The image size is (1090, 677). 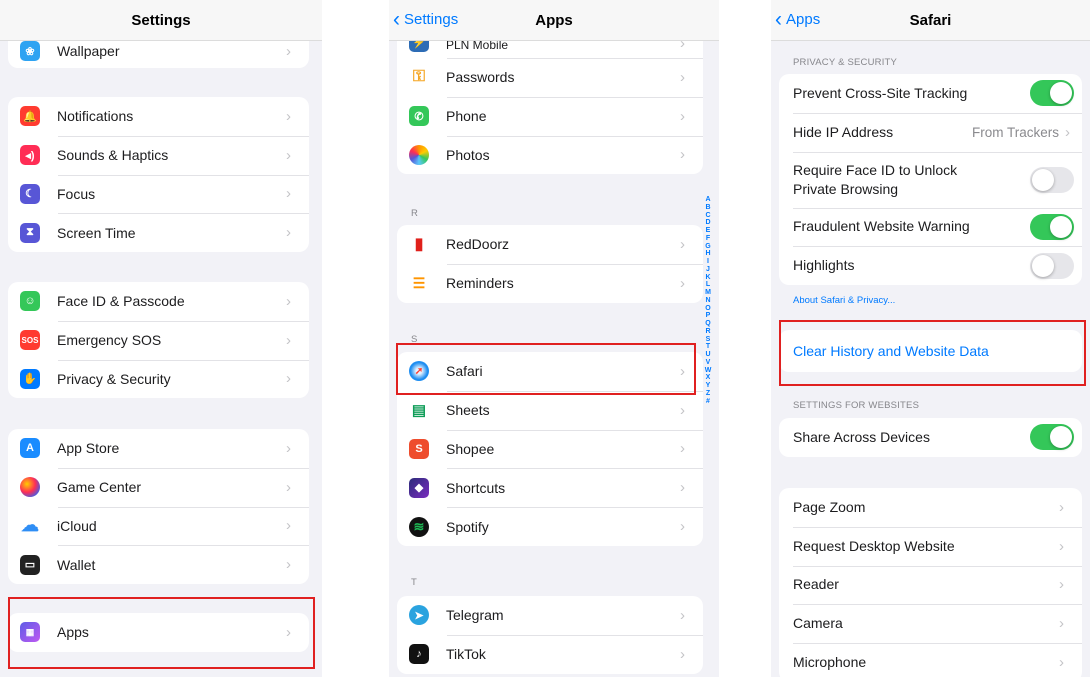 What do you see at coordinates (158, 448) in the screenshot?
I see `settings-item-app-store: A App Store ›` at bounding box center [158, 448].